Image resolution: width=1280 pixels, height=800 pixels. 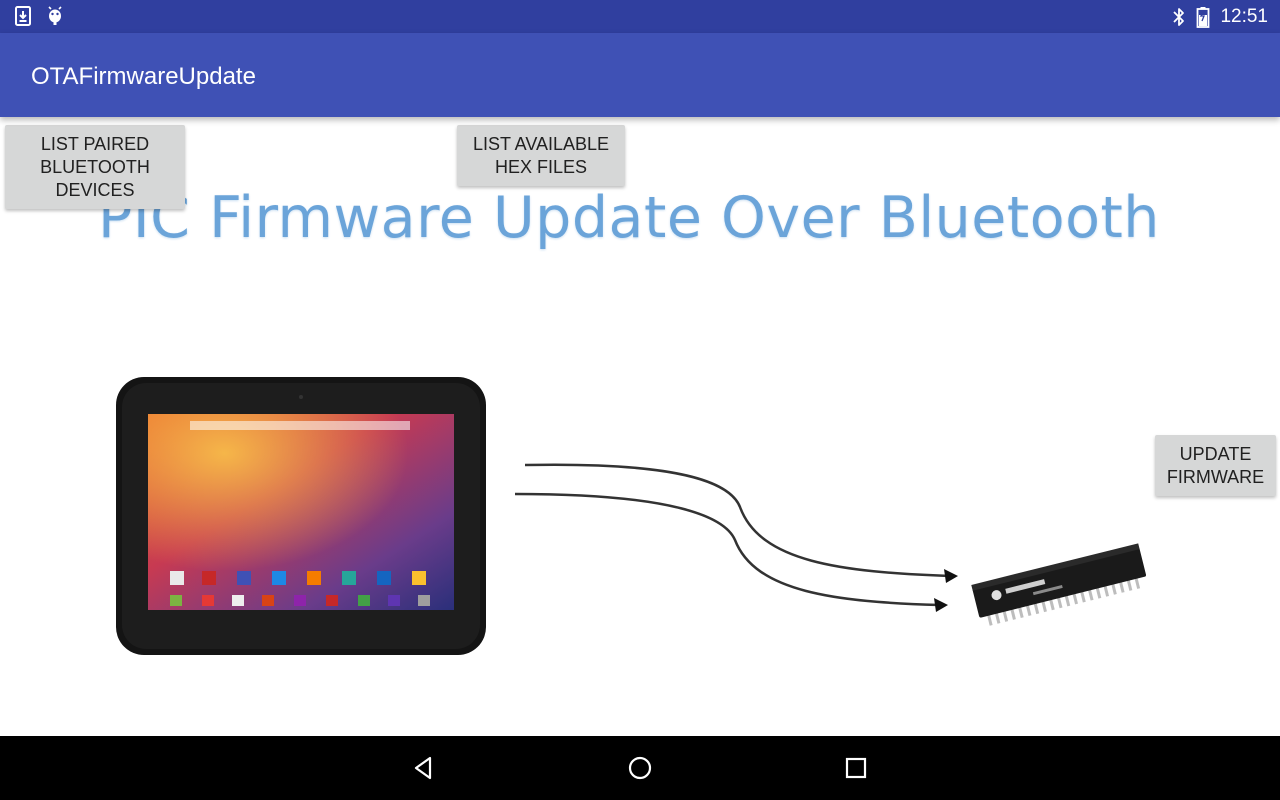 I want to click on tablet-image, so click(x=301, y=516).